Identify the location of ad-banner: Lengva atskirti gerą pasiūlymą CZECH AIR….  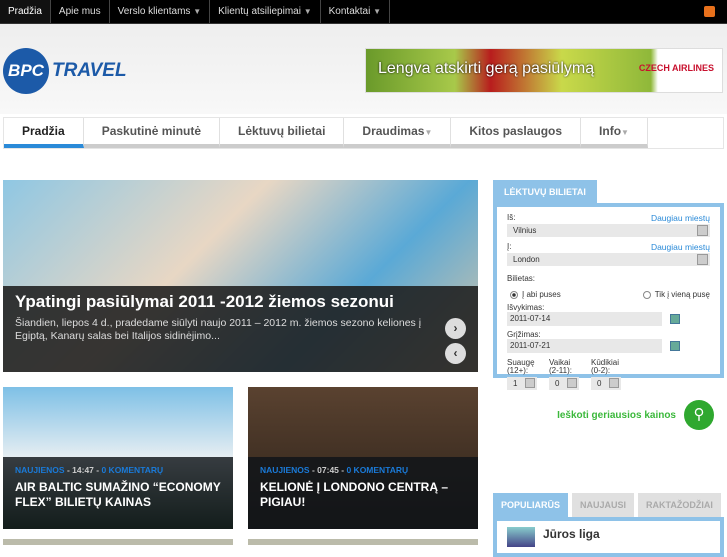
(544, 70).